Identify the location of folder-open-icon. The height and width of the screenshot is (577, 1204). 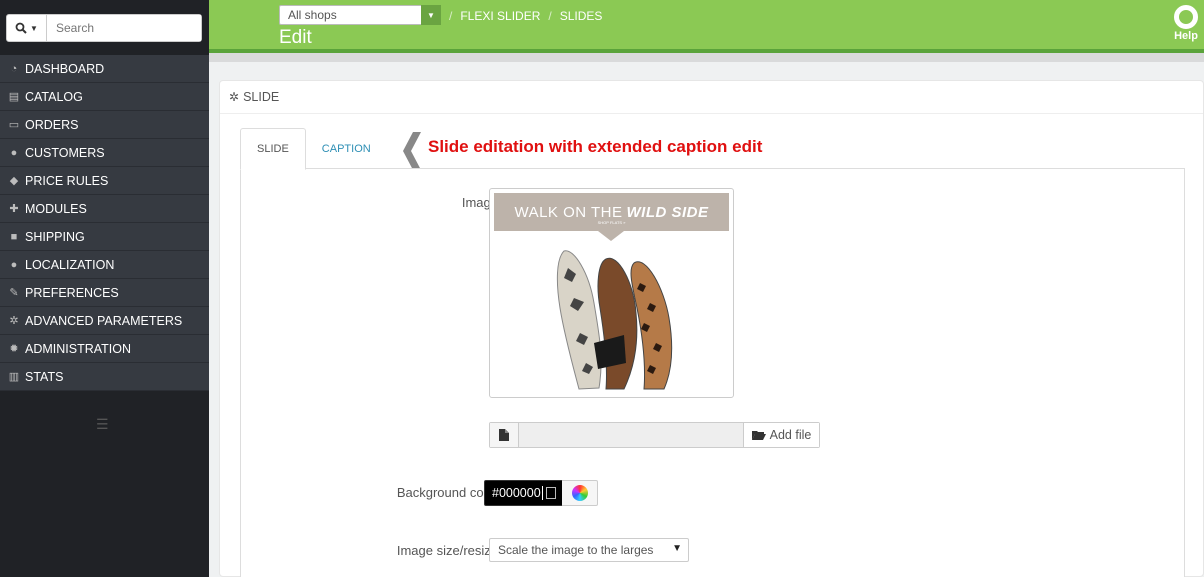
(758, 435).